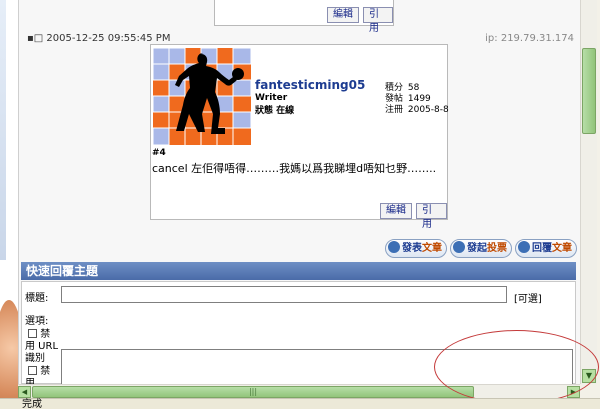 The image size is (600, 409). Describe the element at coordinates (497, 248) in the screenshot. I see `new-poll-label-2: 投票` at that location.